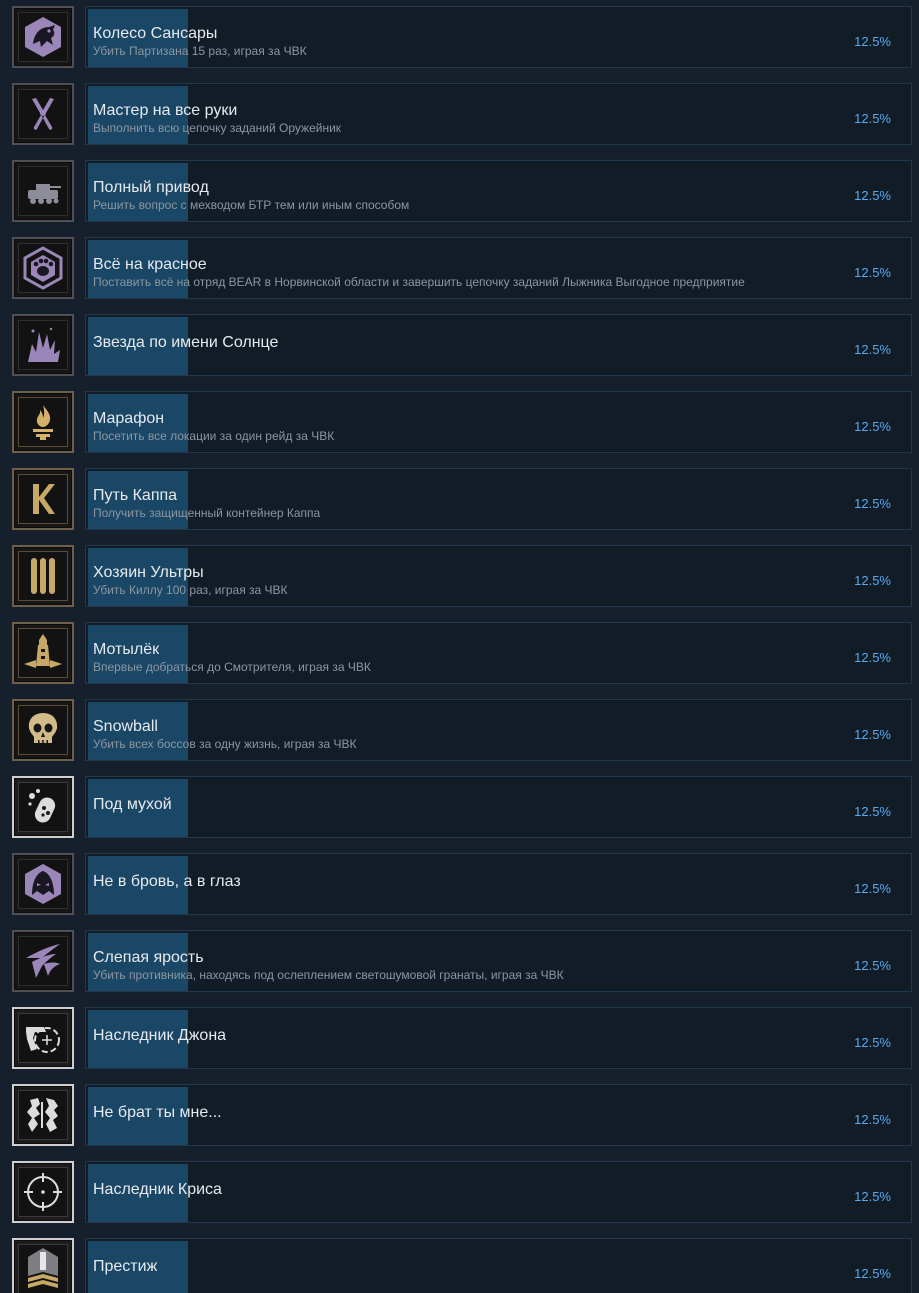 The height and width of the screenshot is (1293, 919). Describe the element at coordinates (167, 881) in the screenshot. I see `achievement-title: Не в бровь, а в глаз` at that location.